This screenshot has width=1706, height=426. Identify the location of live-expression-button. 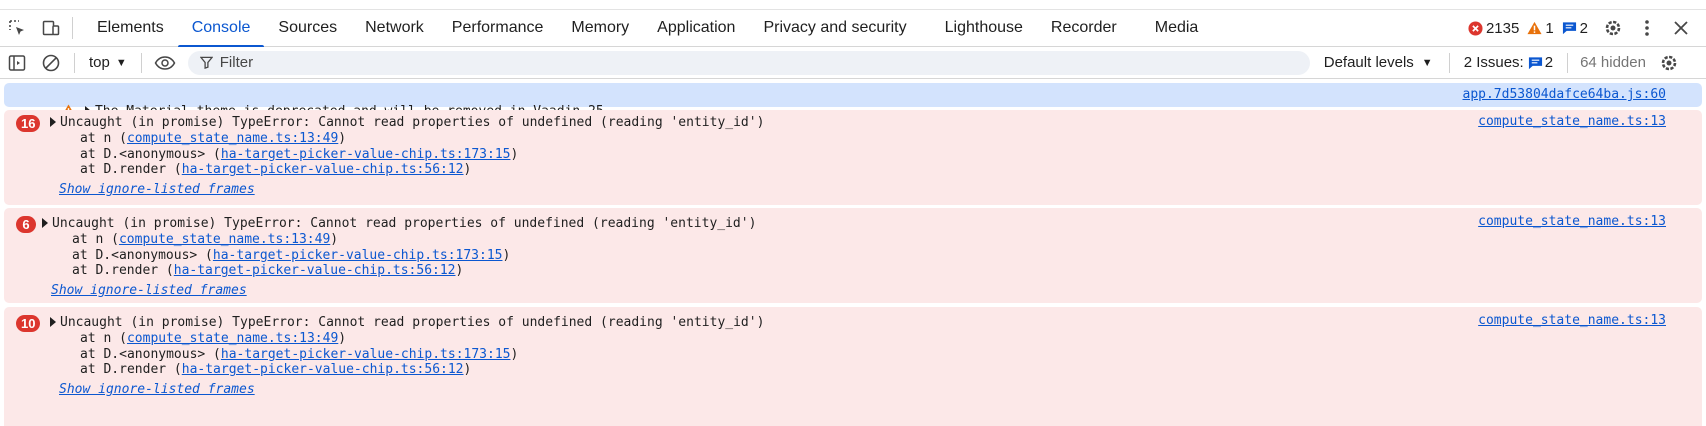
(165, 63).